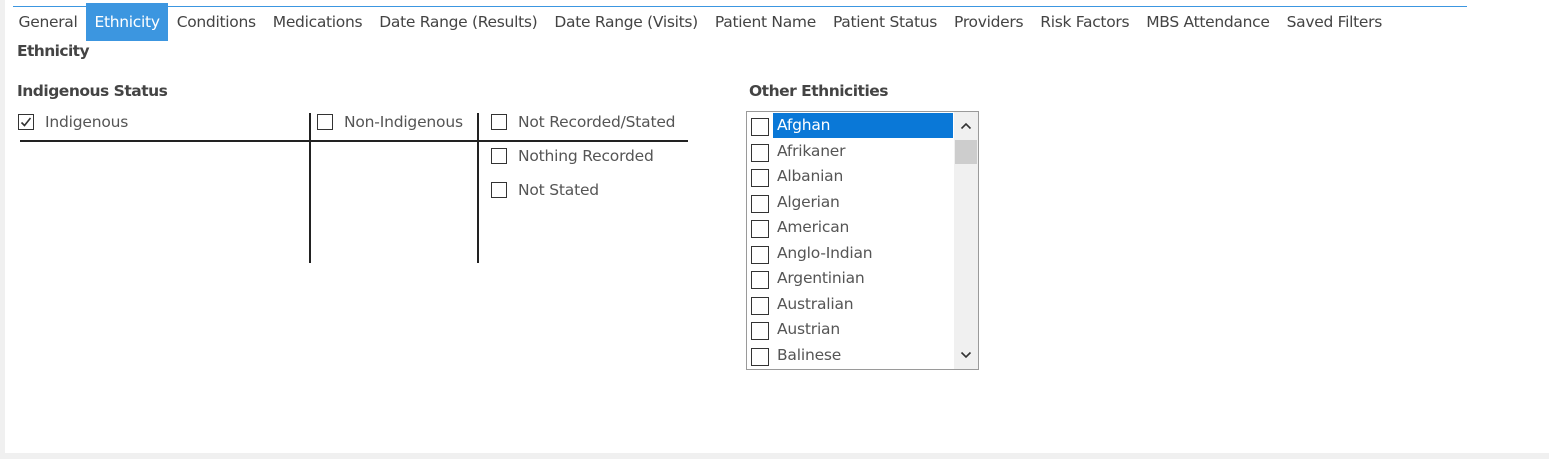  I want to click on list-item: Australian, so click(850, 304).